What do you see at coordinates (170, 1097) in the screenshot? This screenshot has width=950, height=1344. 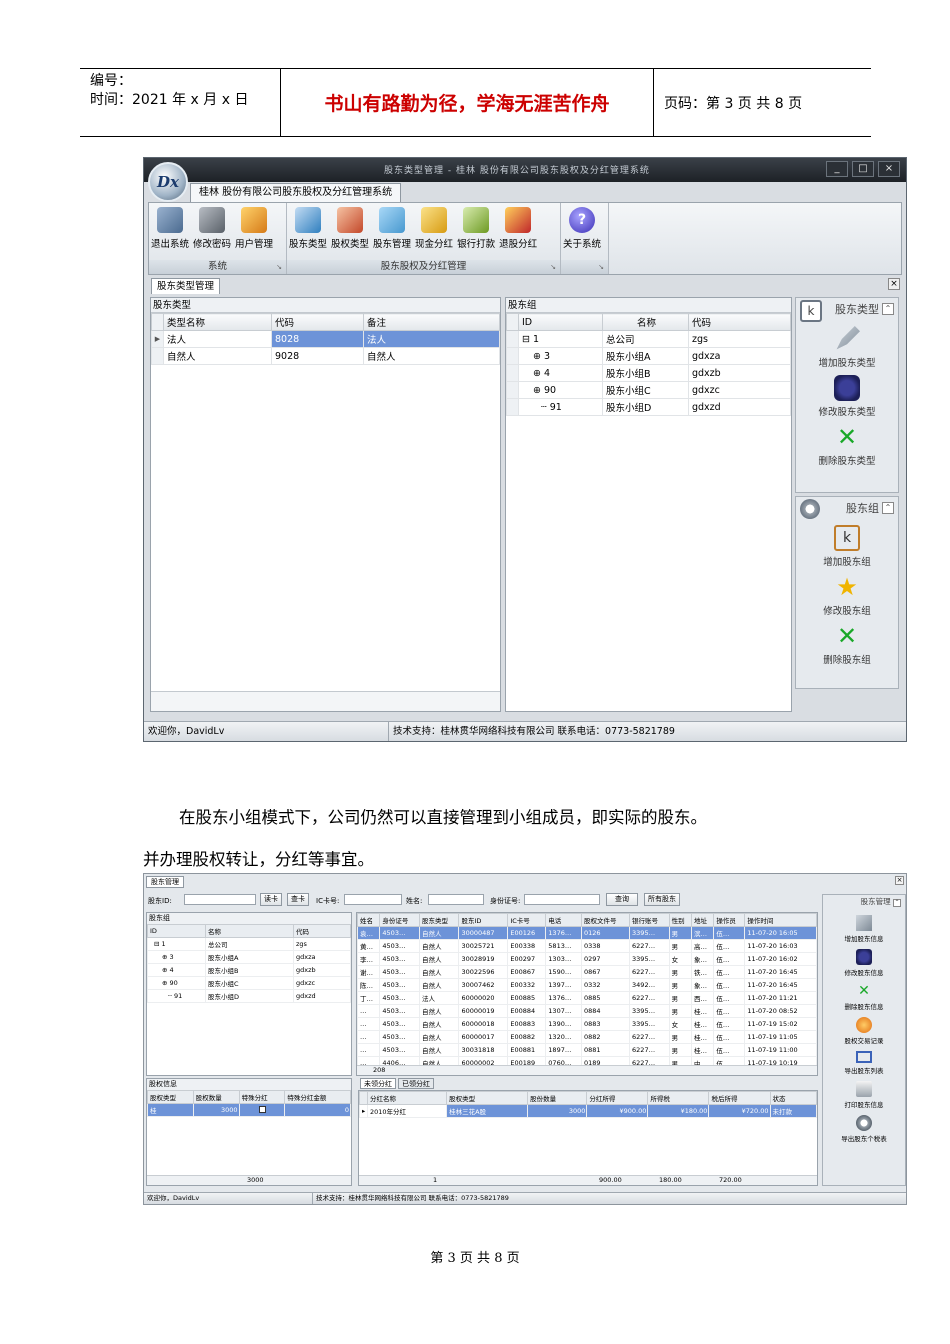 I see `column-header: 股权类型` at bounding box center [170, 1097].